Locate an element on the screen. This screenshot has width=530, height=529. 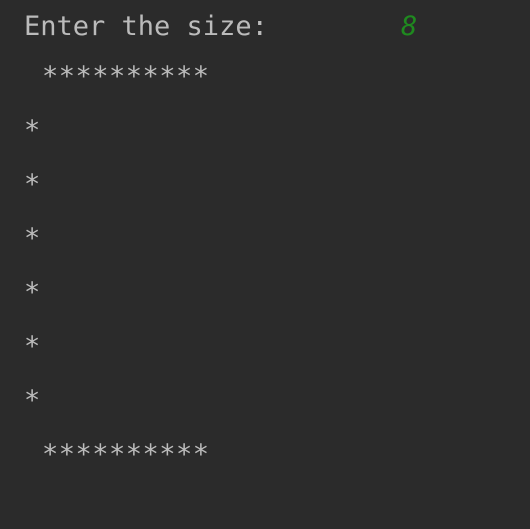
input-prompt: Enter the size: is located at coordinates (146, 26).